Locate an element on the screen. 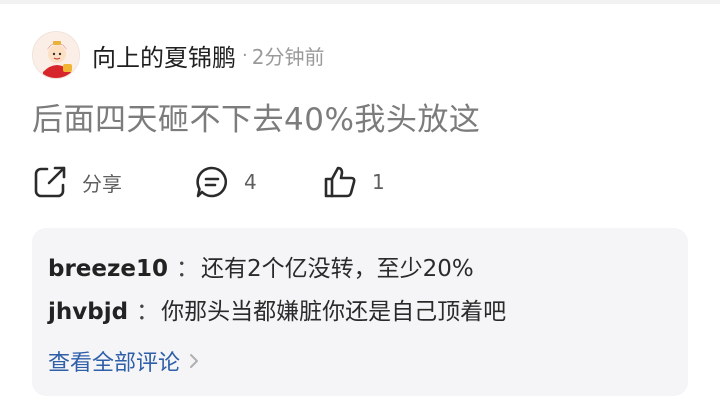 The image size is (720, 413). comment-item: breeze10 ：还有2个亿没转，至少20% is located at coordinates (261, 266).